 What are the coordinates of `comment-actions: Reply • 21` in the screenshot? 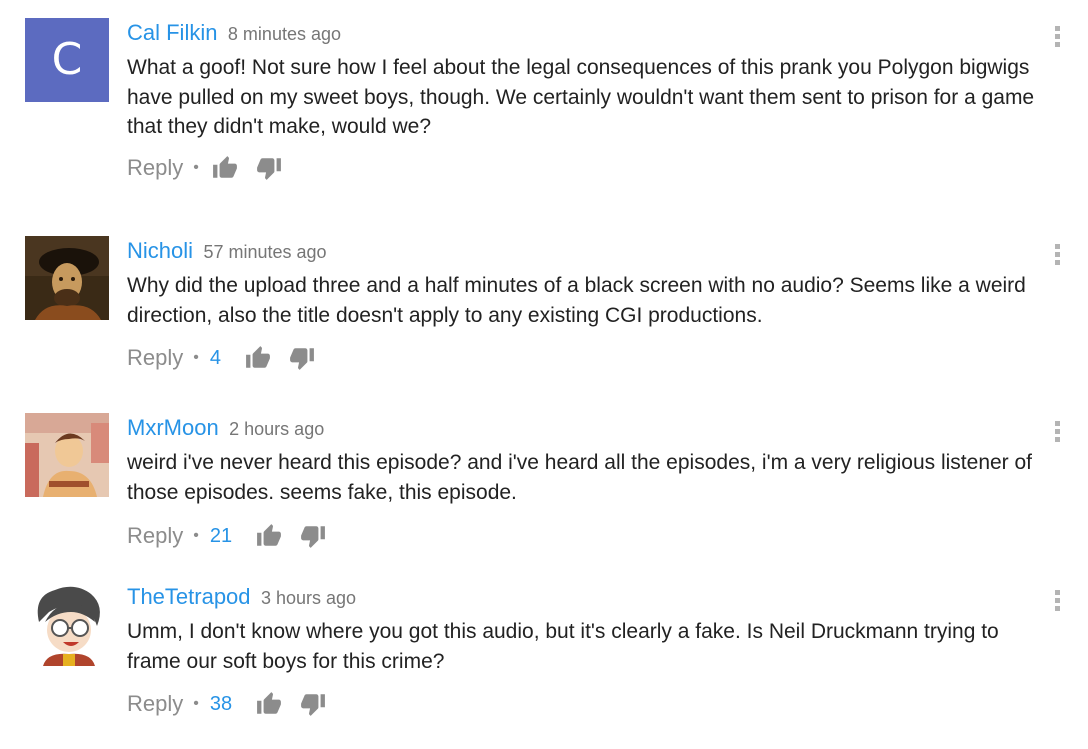 It's located at (226, 536).